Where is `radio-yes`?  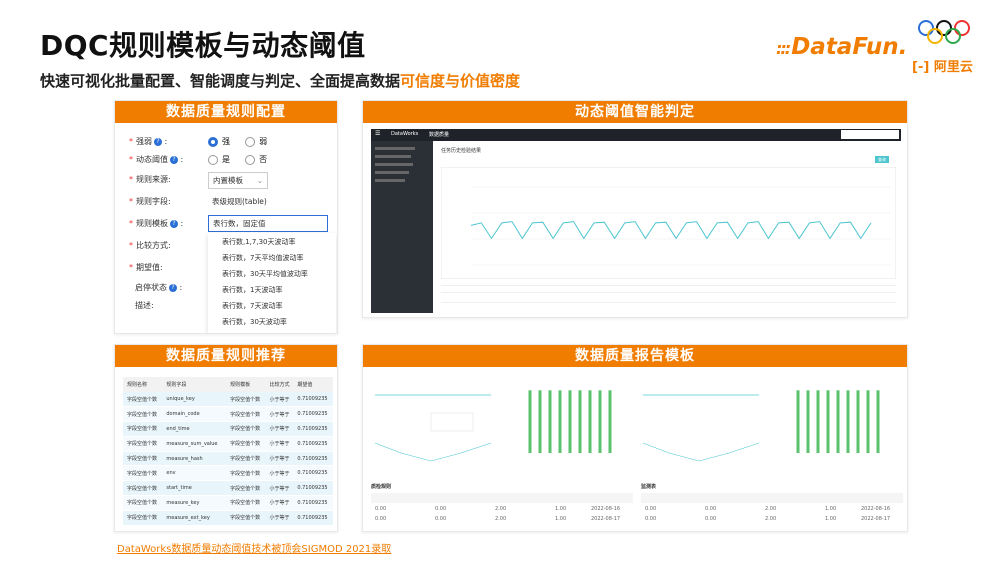 radio-yes is located at coordinates (213, 159).